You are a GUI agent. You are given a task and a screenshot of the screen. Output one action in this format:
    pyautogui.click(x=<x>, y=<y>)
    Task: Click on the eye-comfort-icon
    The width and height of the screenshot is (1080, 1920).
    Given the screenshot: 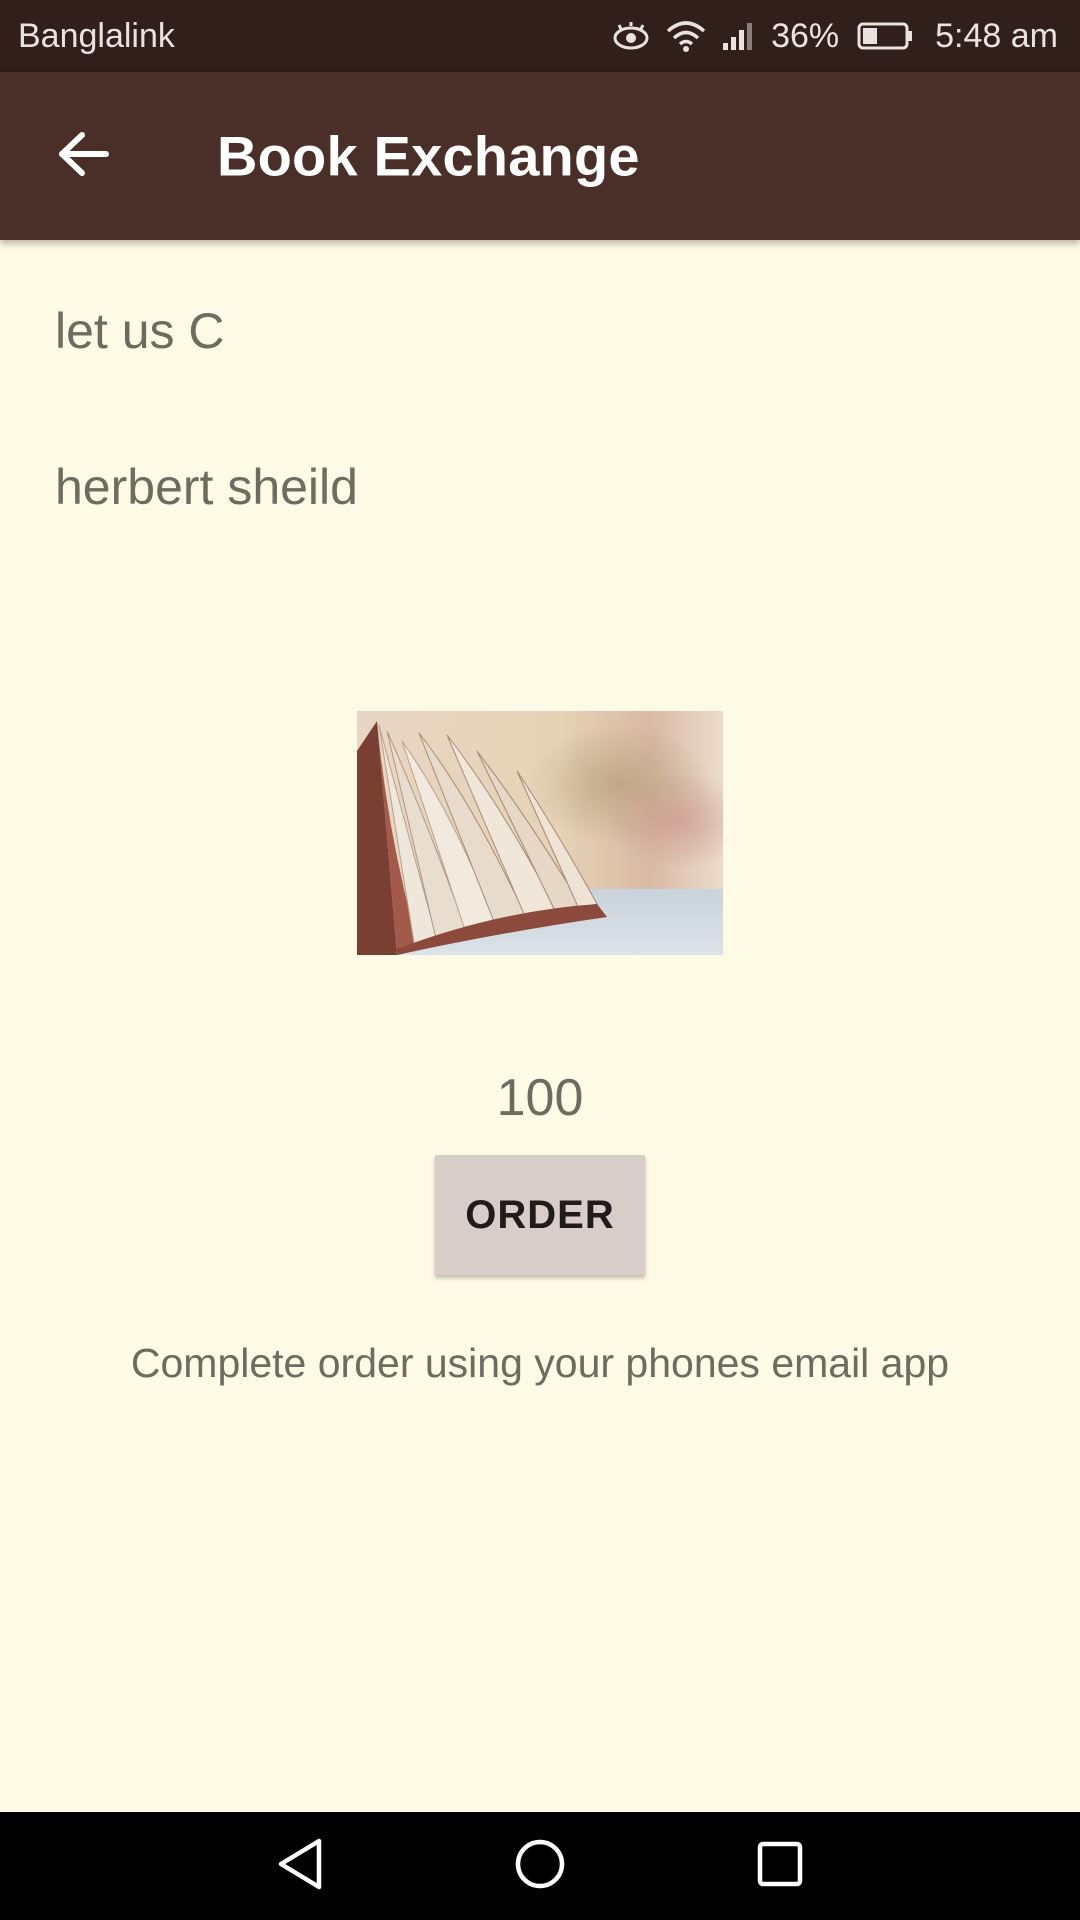 What is the action you would take?
    pyautogui.click(x=631, y=36)
    